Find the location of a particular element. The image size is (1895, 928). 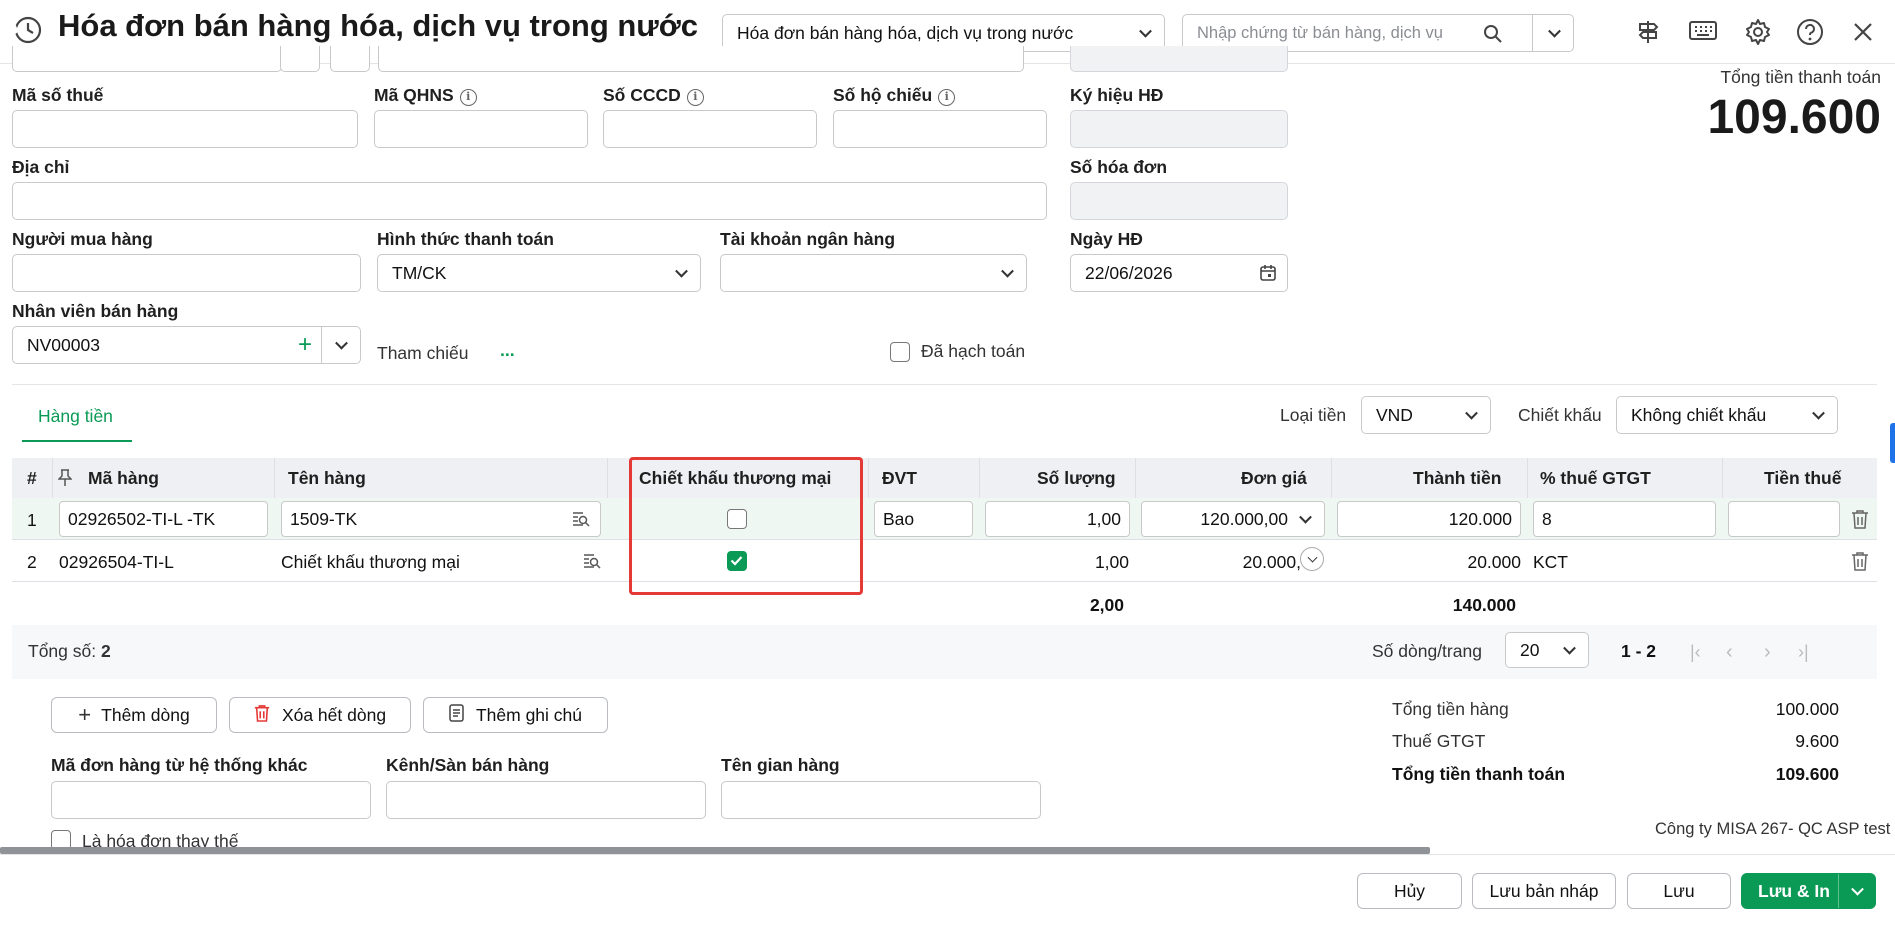

staff-select: NV00003 + is located at coordinates (186, 345).